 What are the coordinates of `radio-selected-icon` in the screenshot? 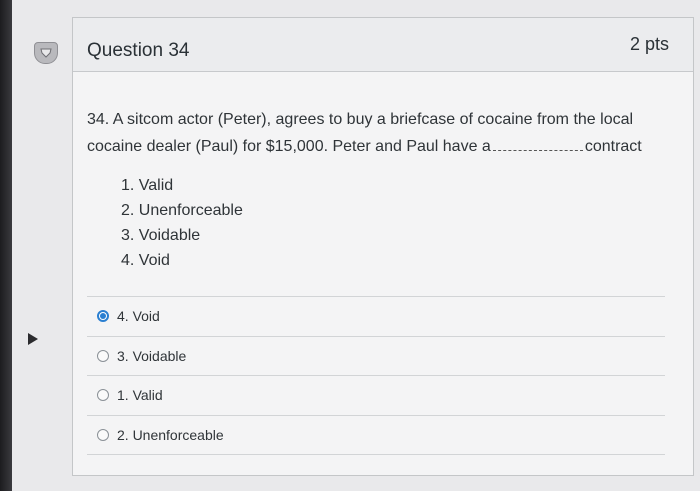 It's located at (103, 316).